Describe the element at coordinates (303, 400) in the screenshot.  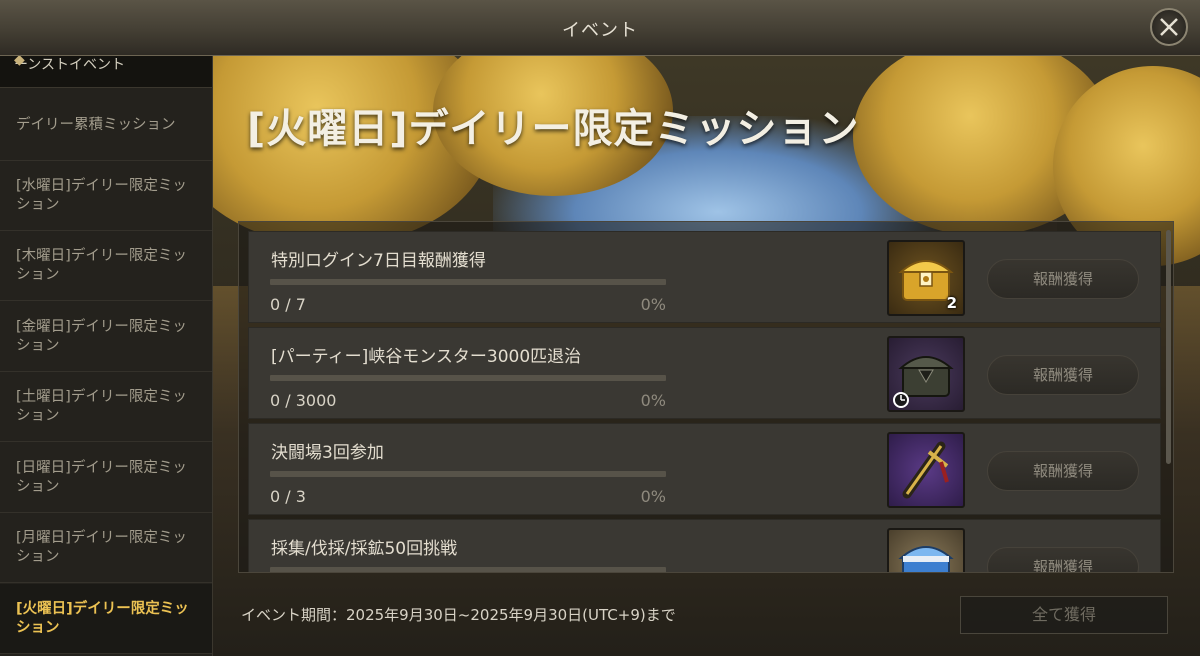
I see `progress-count: 0 / 3000` at that location.